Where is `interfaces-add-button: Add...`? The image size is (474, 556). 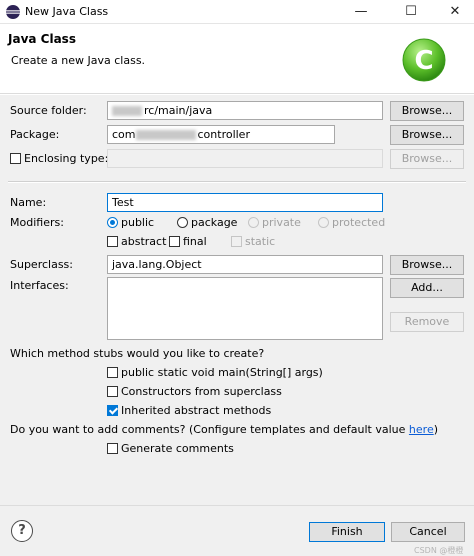
interfaces-add-button: Add... is located at coordinates (427, 288).